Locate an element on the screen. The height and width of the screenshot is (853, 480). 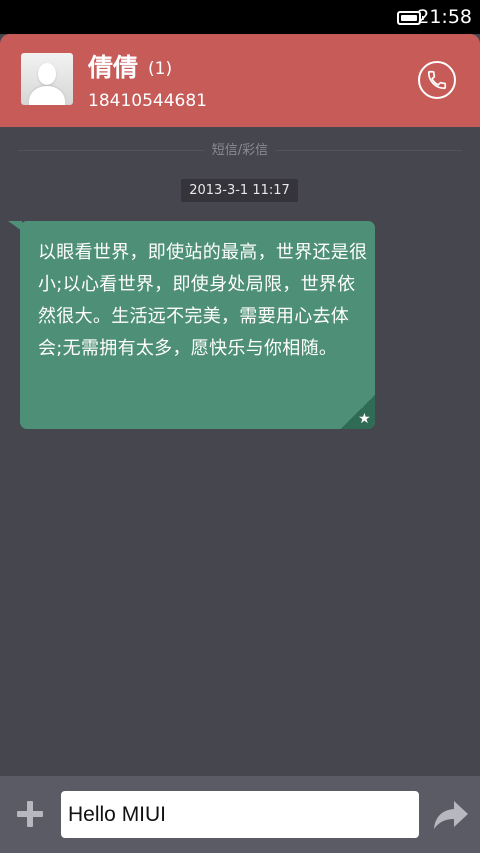
contact-name: 倩倩 is located at coordinates (113, 68).